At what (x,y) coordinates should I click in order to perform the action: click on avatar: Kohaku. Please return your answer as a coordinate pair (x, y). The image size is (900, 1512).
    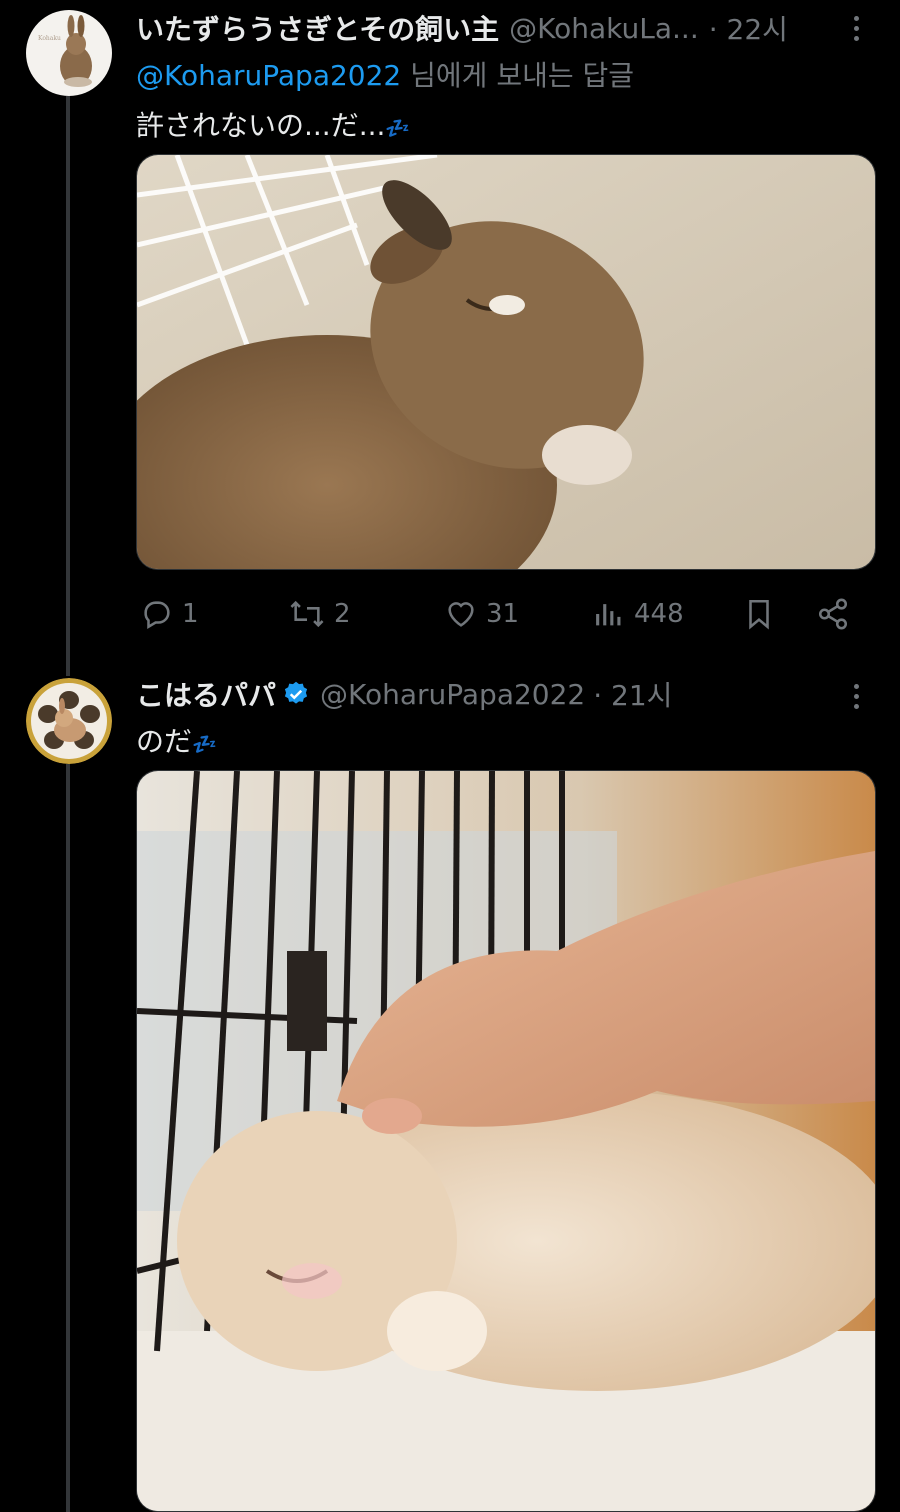
    Looking at the image, I should click on (69, 53).